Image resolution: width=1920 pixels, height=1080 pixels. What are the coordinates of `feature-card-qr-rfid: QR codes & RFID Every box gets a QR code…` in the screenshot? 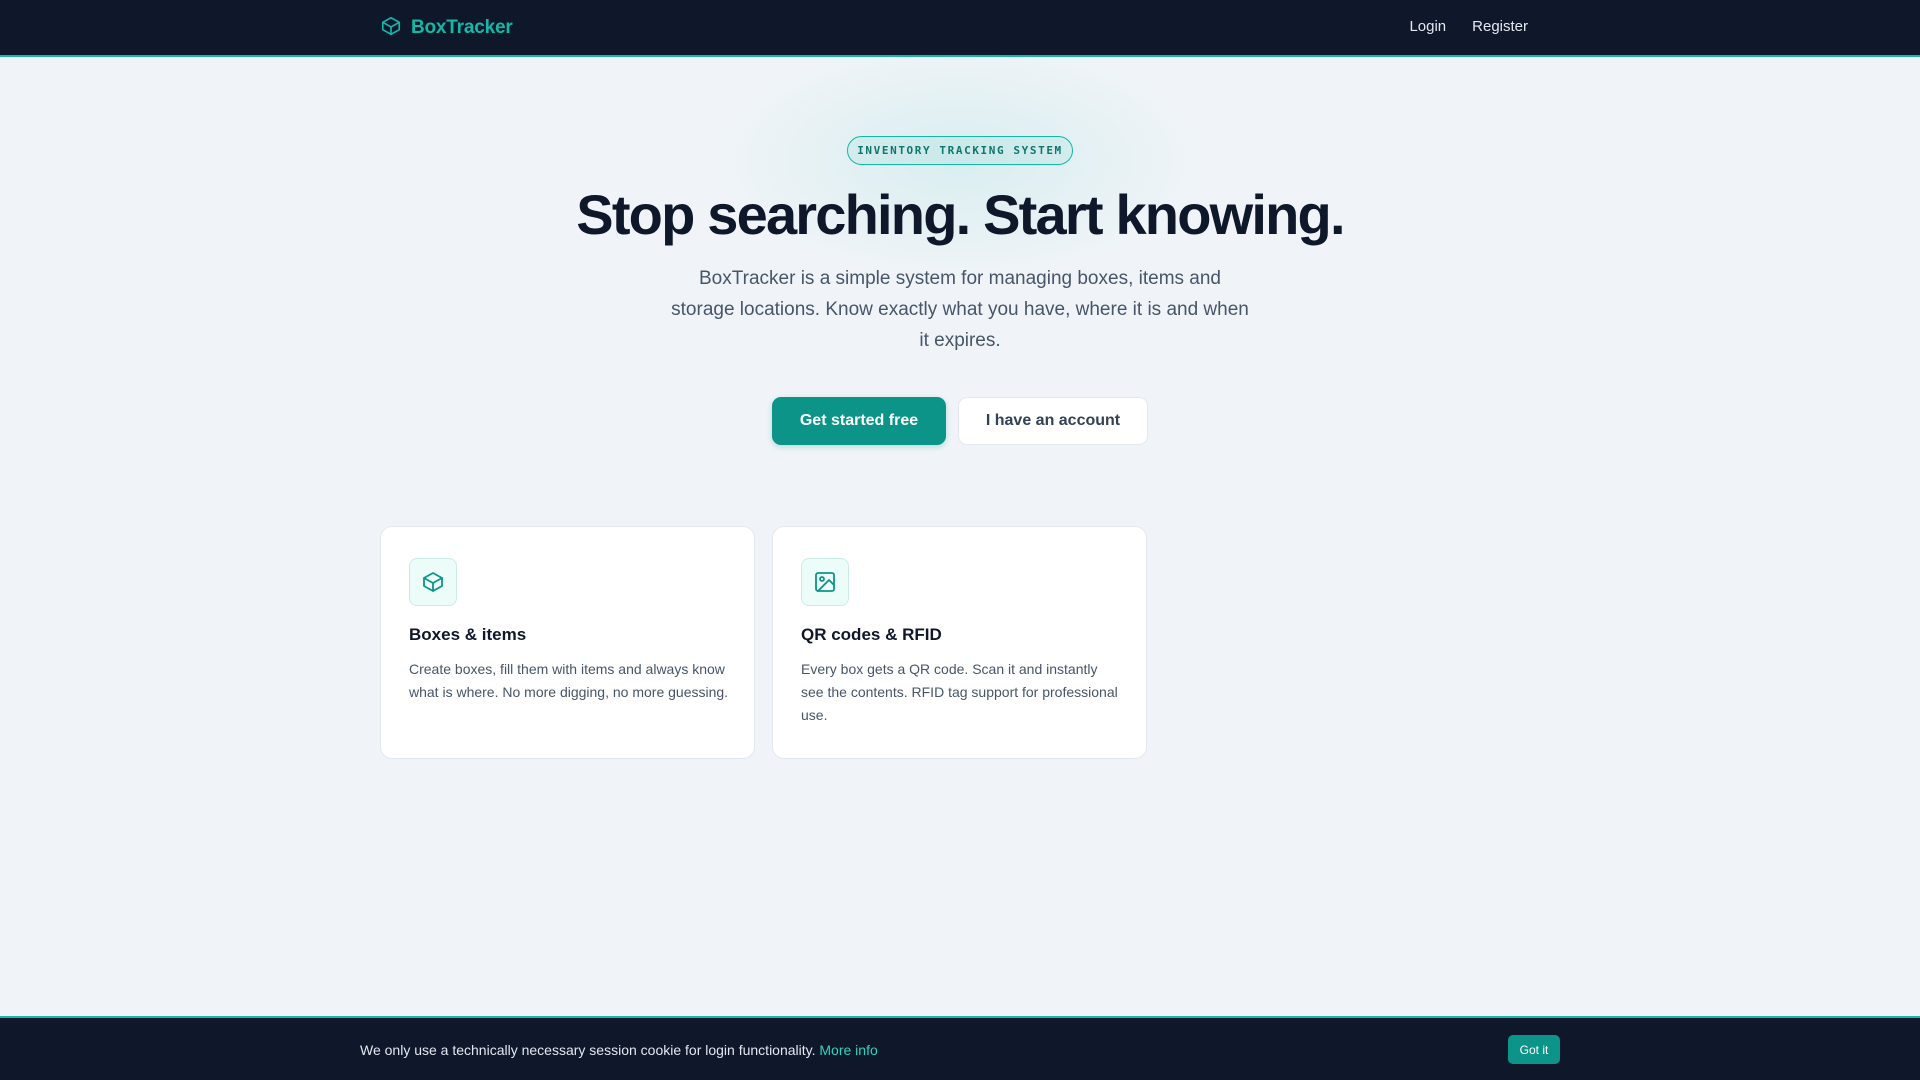 It's located at (959, 642).